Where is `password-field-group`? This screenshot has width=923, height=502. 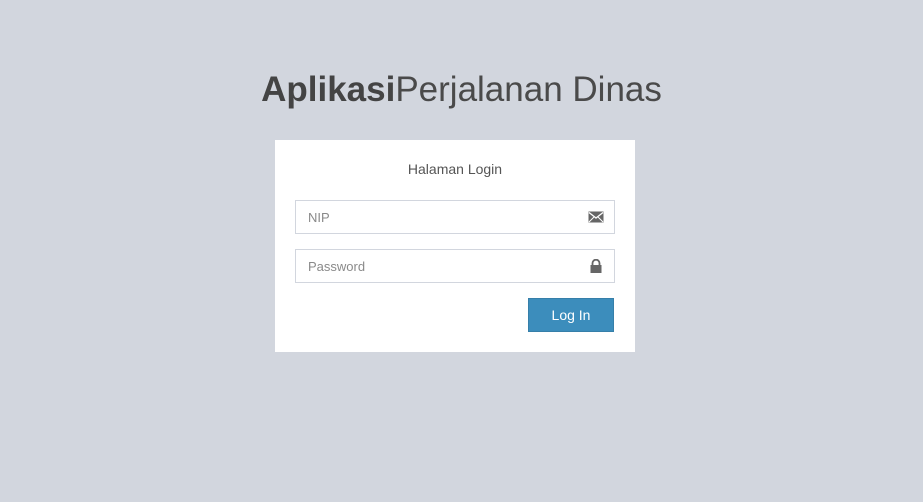 password-field-group is located at coordinates (455, 266).